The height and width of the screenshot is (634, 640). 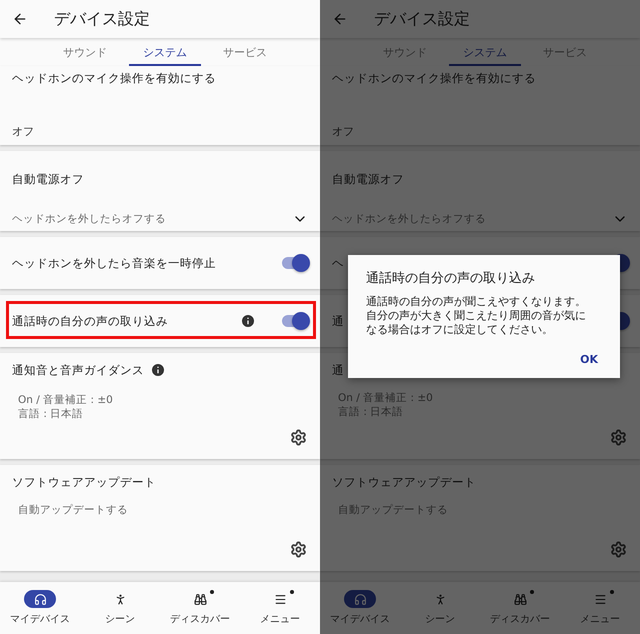 I want to click on ok-button: OK, so click(x=589, y=359).